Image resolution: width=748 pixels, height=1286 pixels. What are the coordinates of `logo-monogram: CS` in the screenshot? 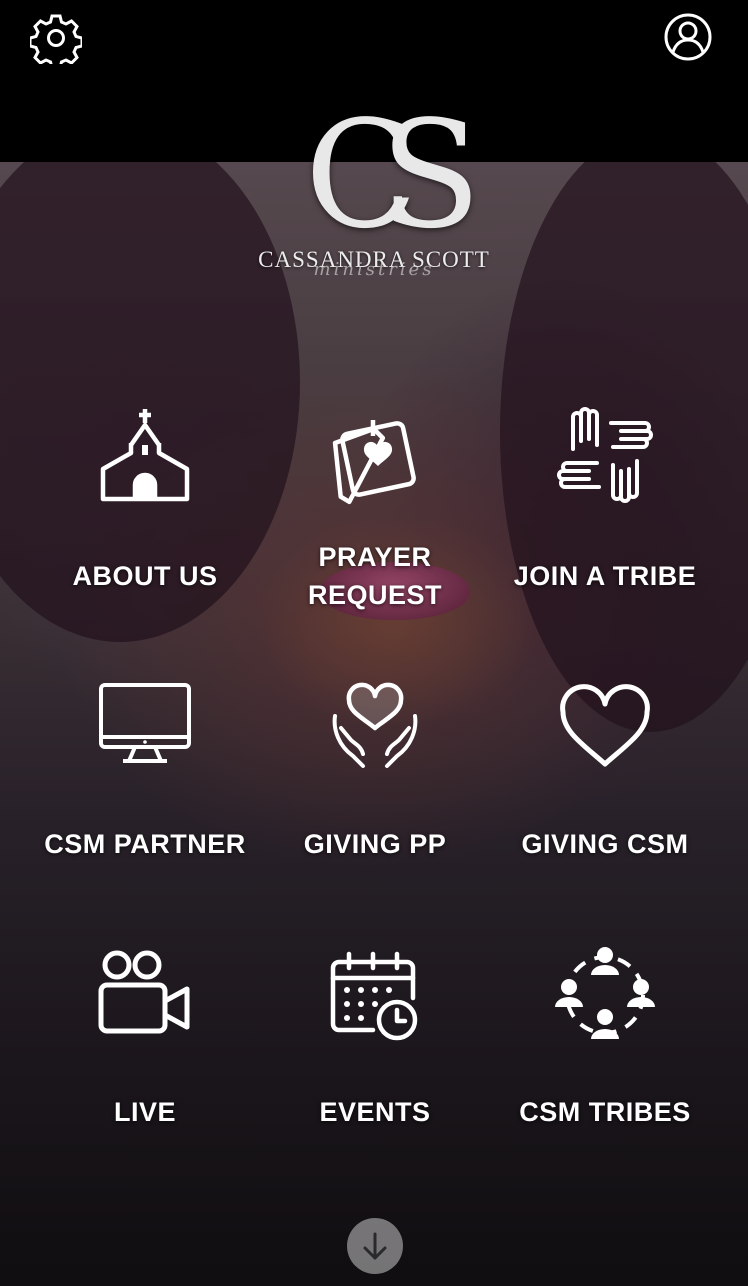 It's located at (393, 175).